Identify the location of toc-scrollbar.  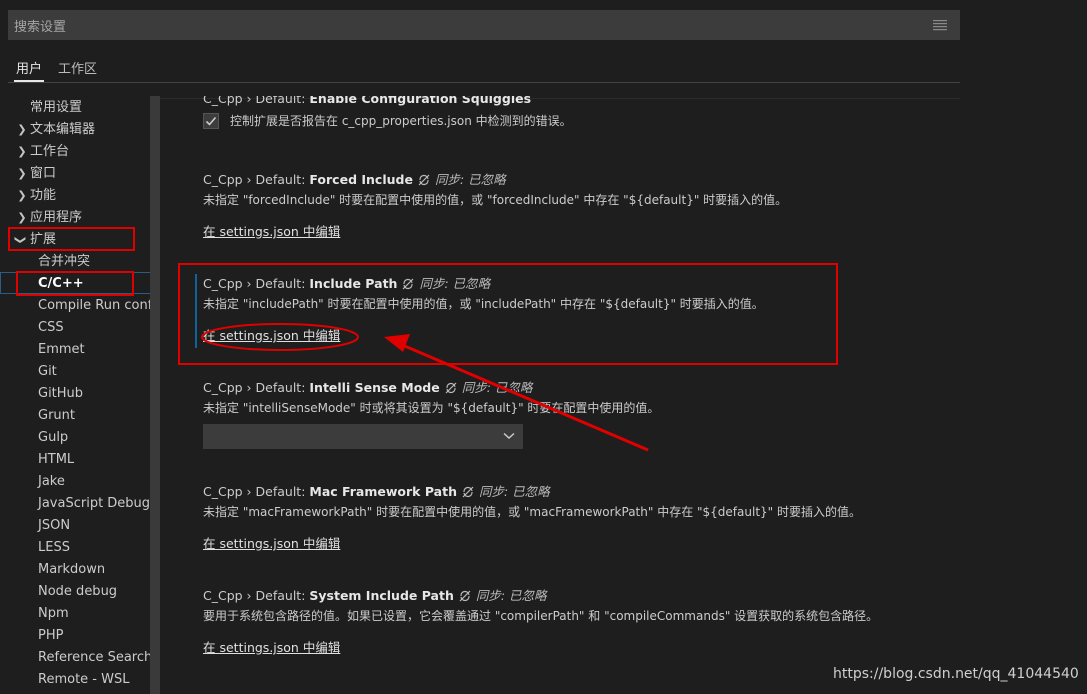
(155, 395).